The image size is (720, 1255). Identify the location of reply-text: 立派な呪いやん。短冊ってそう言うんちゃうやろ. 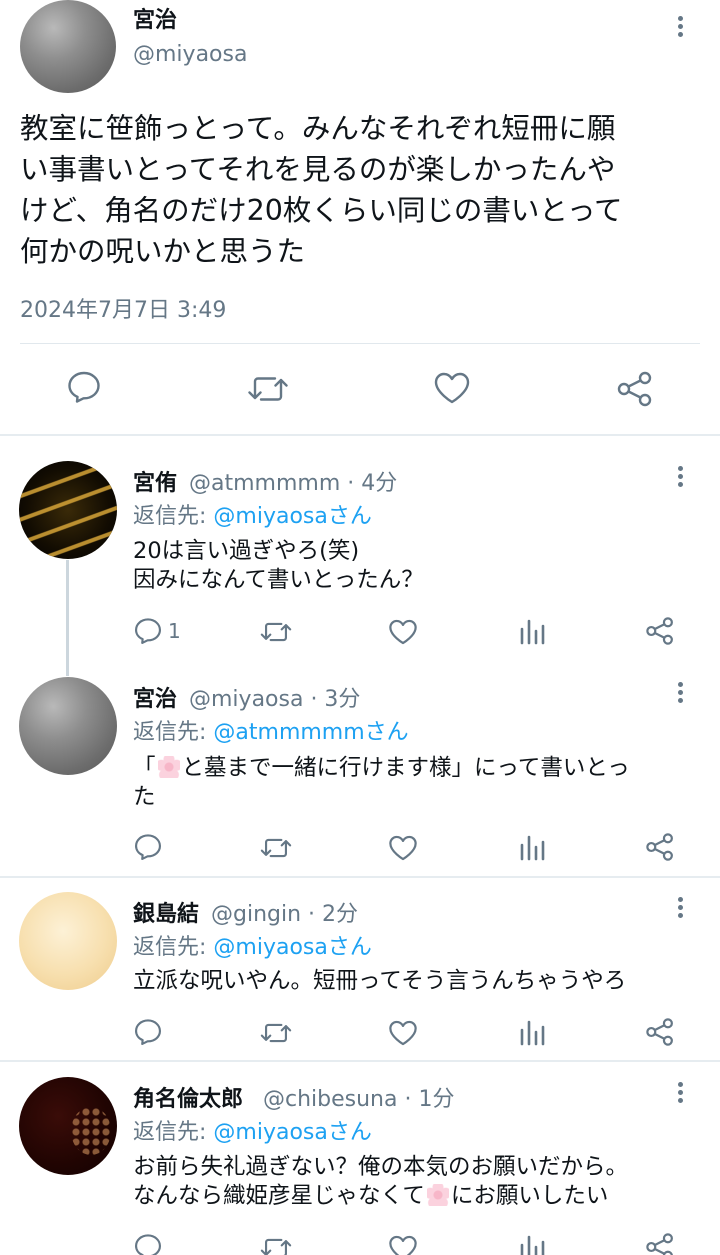
(379, 981).